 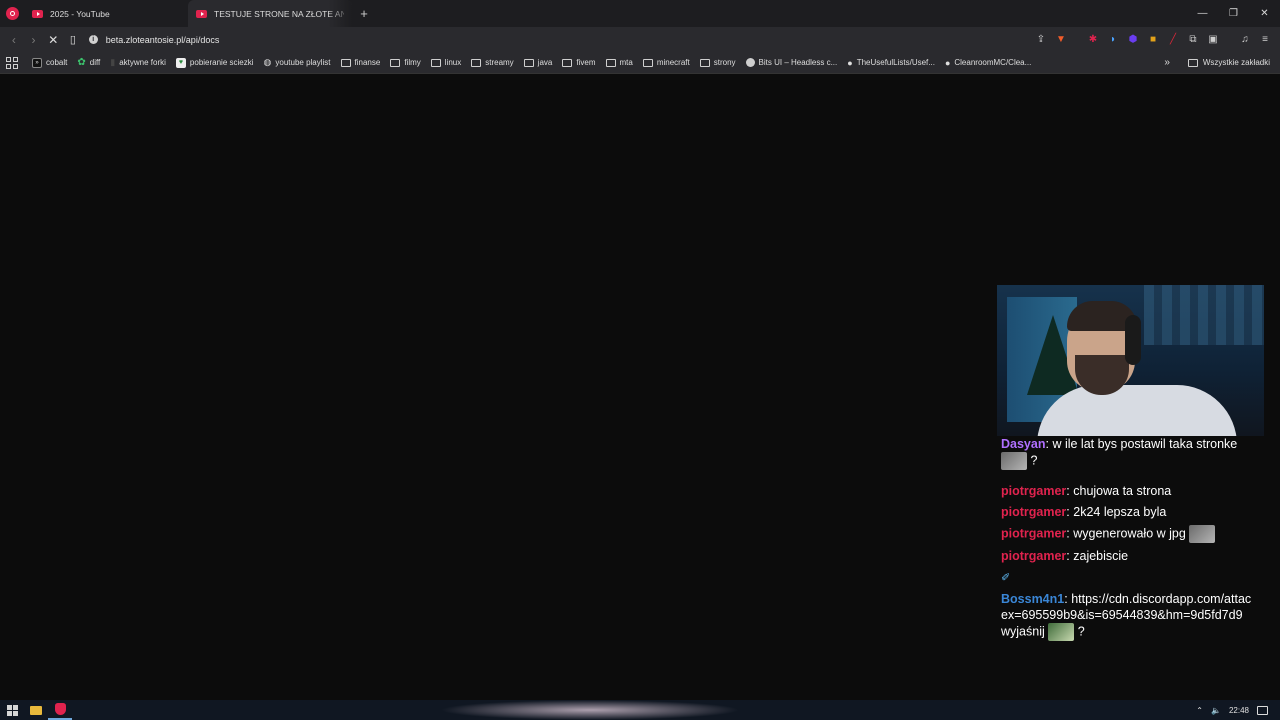 I want to click on info-icon: i, so click(x=93, y=39).